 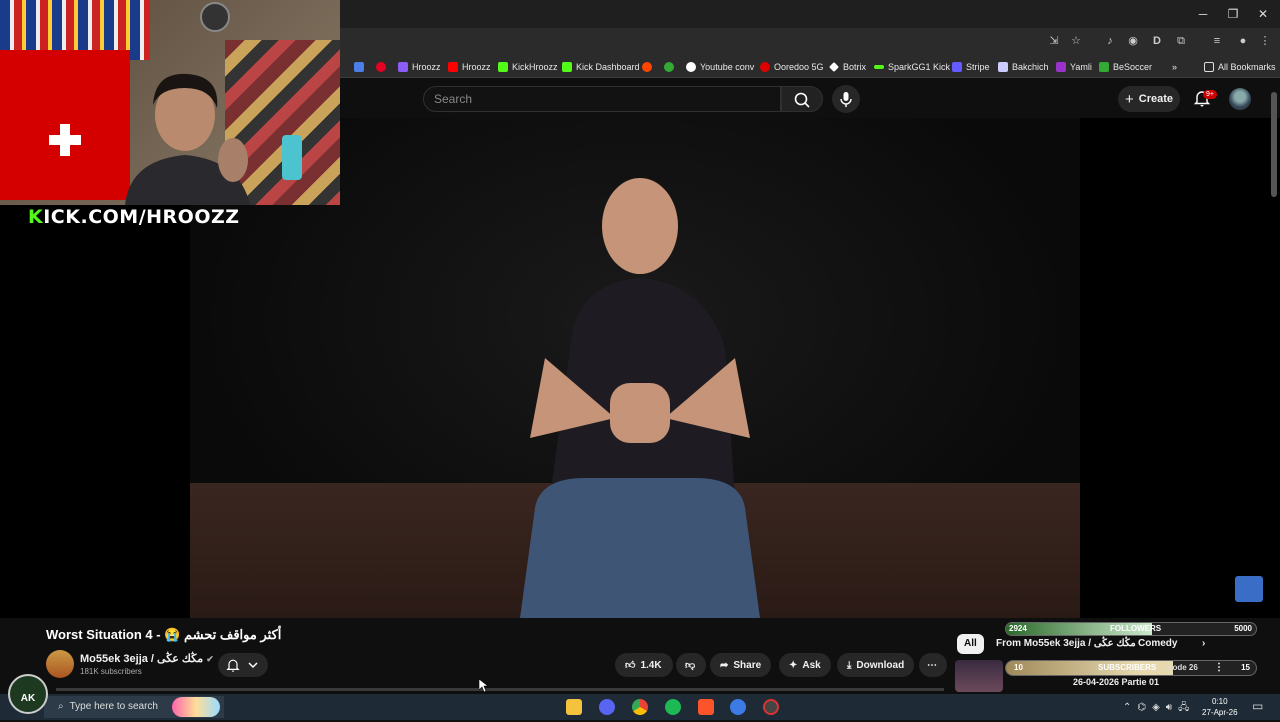 What do you see at coordinates (1157, 41) in the screenshot?
I see `extension-d-icon: D` at bounding box center [1157, 41].